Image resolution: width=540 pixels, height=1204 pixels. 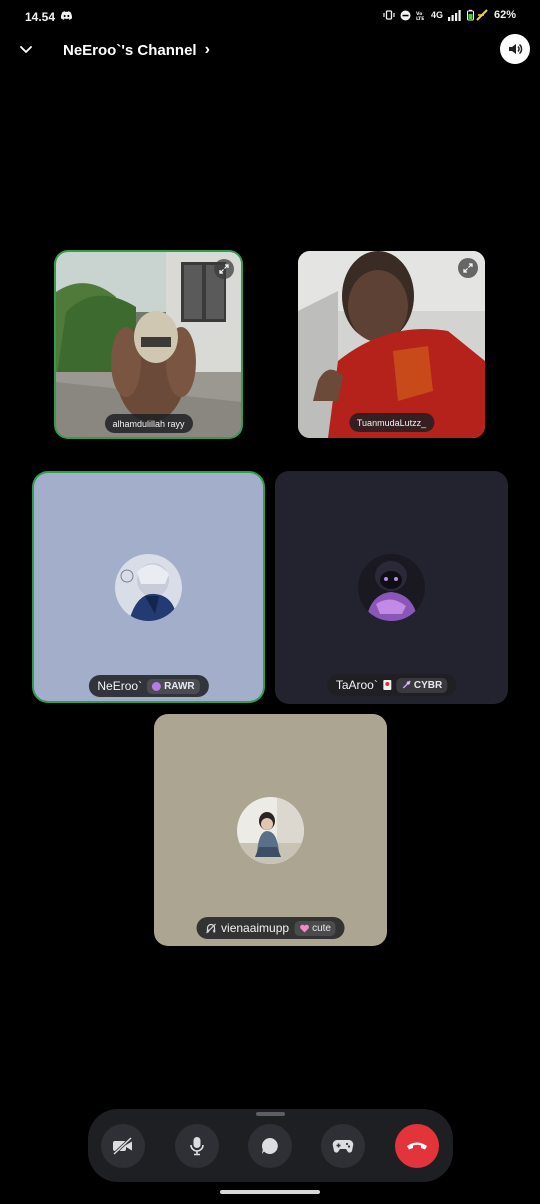 I want to click on chat-bubble-icon, so click(x=269, y=1146).